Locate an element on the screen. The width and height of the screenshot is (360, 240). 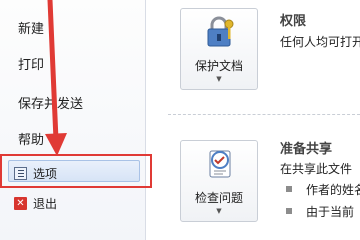
prepare-bullet-2: 由于当前 is located at coordinates (330, 212).